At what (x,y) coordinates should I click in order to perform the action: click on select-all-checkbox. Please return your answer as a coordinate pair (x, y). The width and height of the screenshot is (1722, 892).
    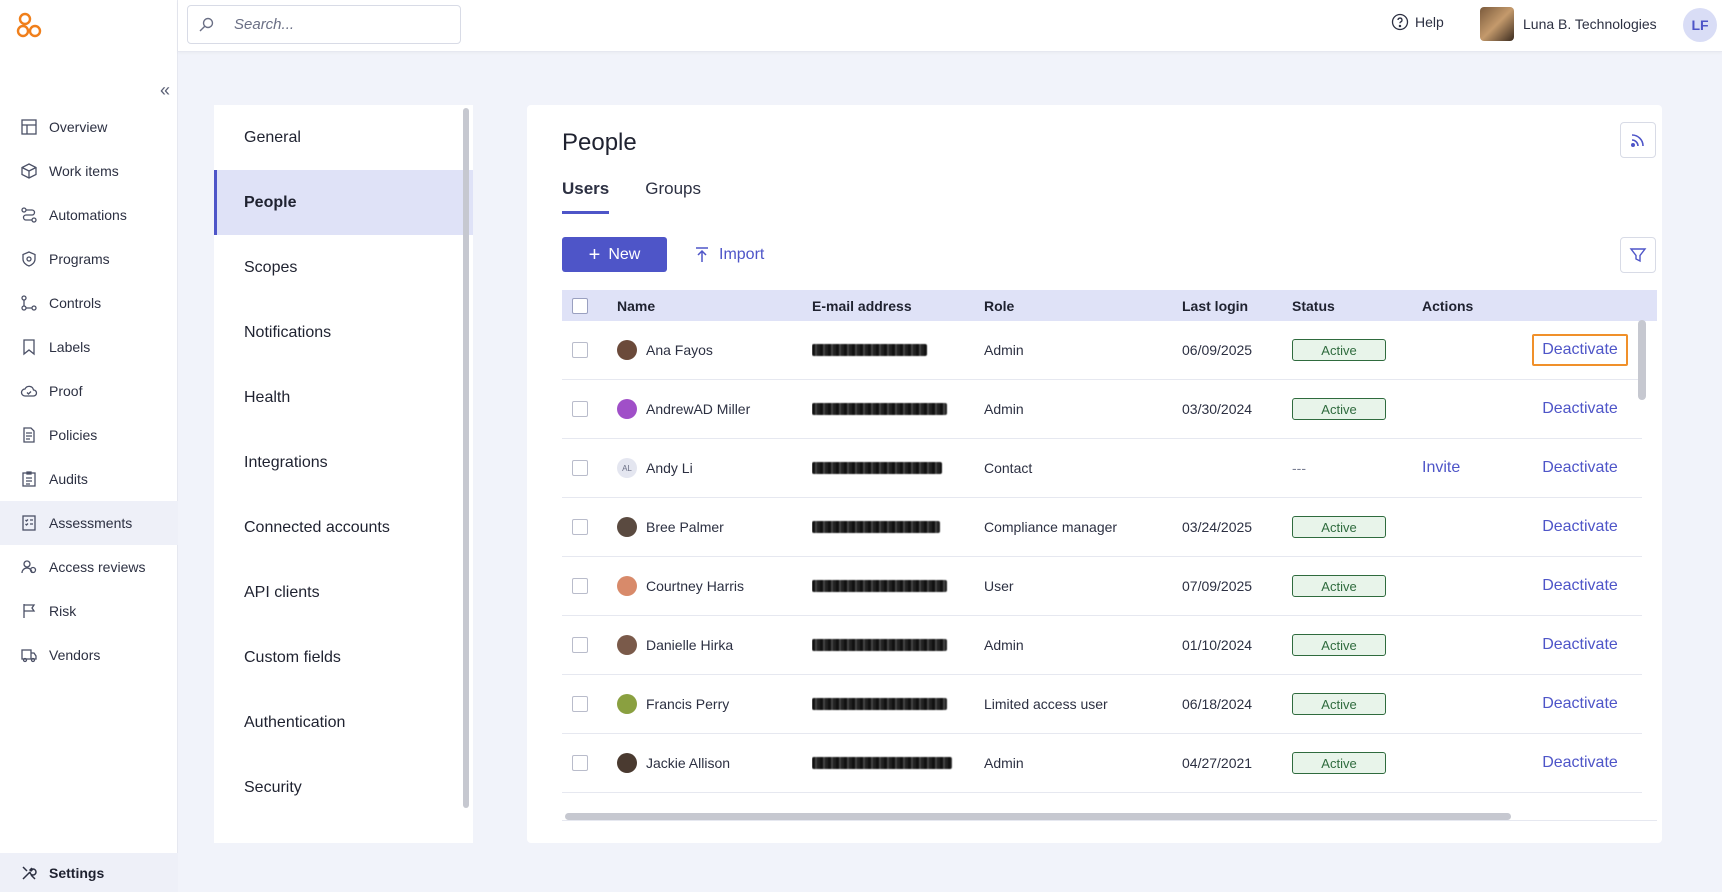
    Looking at the image, I should click on (580, 305).